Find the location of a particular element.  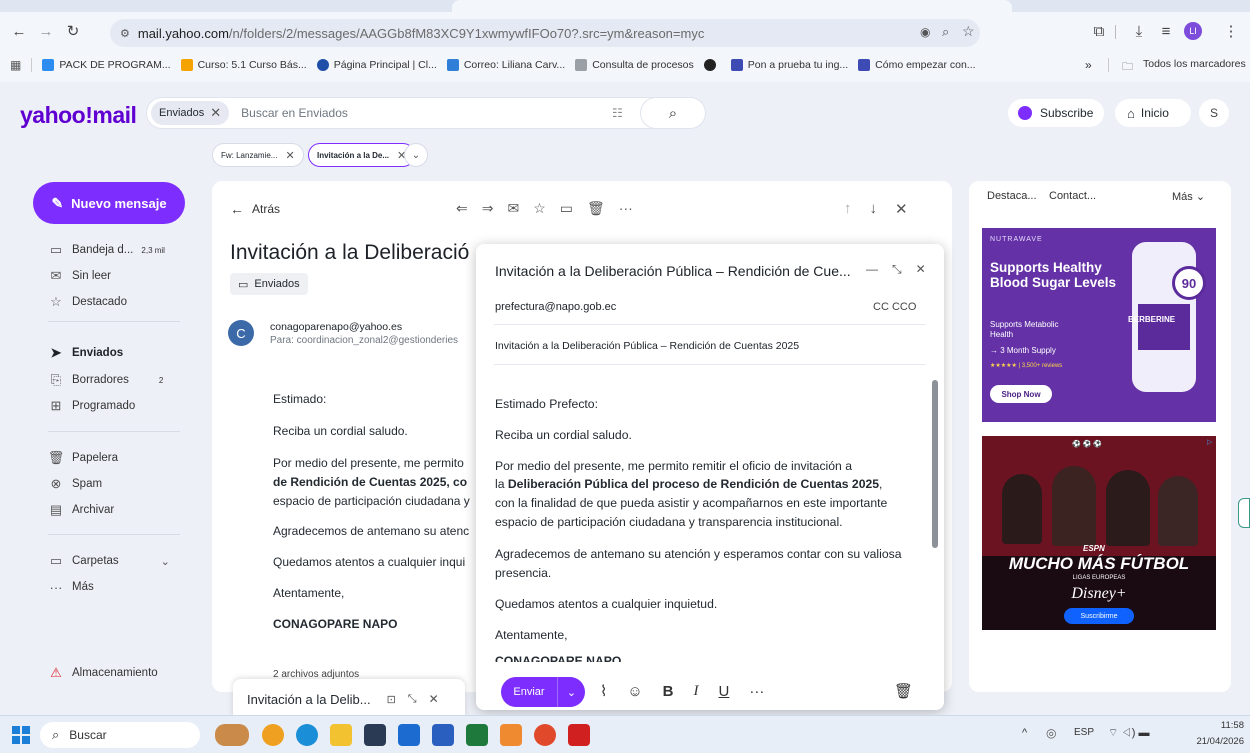

eye-icon: ◉ is located at coordinates (925, 32).